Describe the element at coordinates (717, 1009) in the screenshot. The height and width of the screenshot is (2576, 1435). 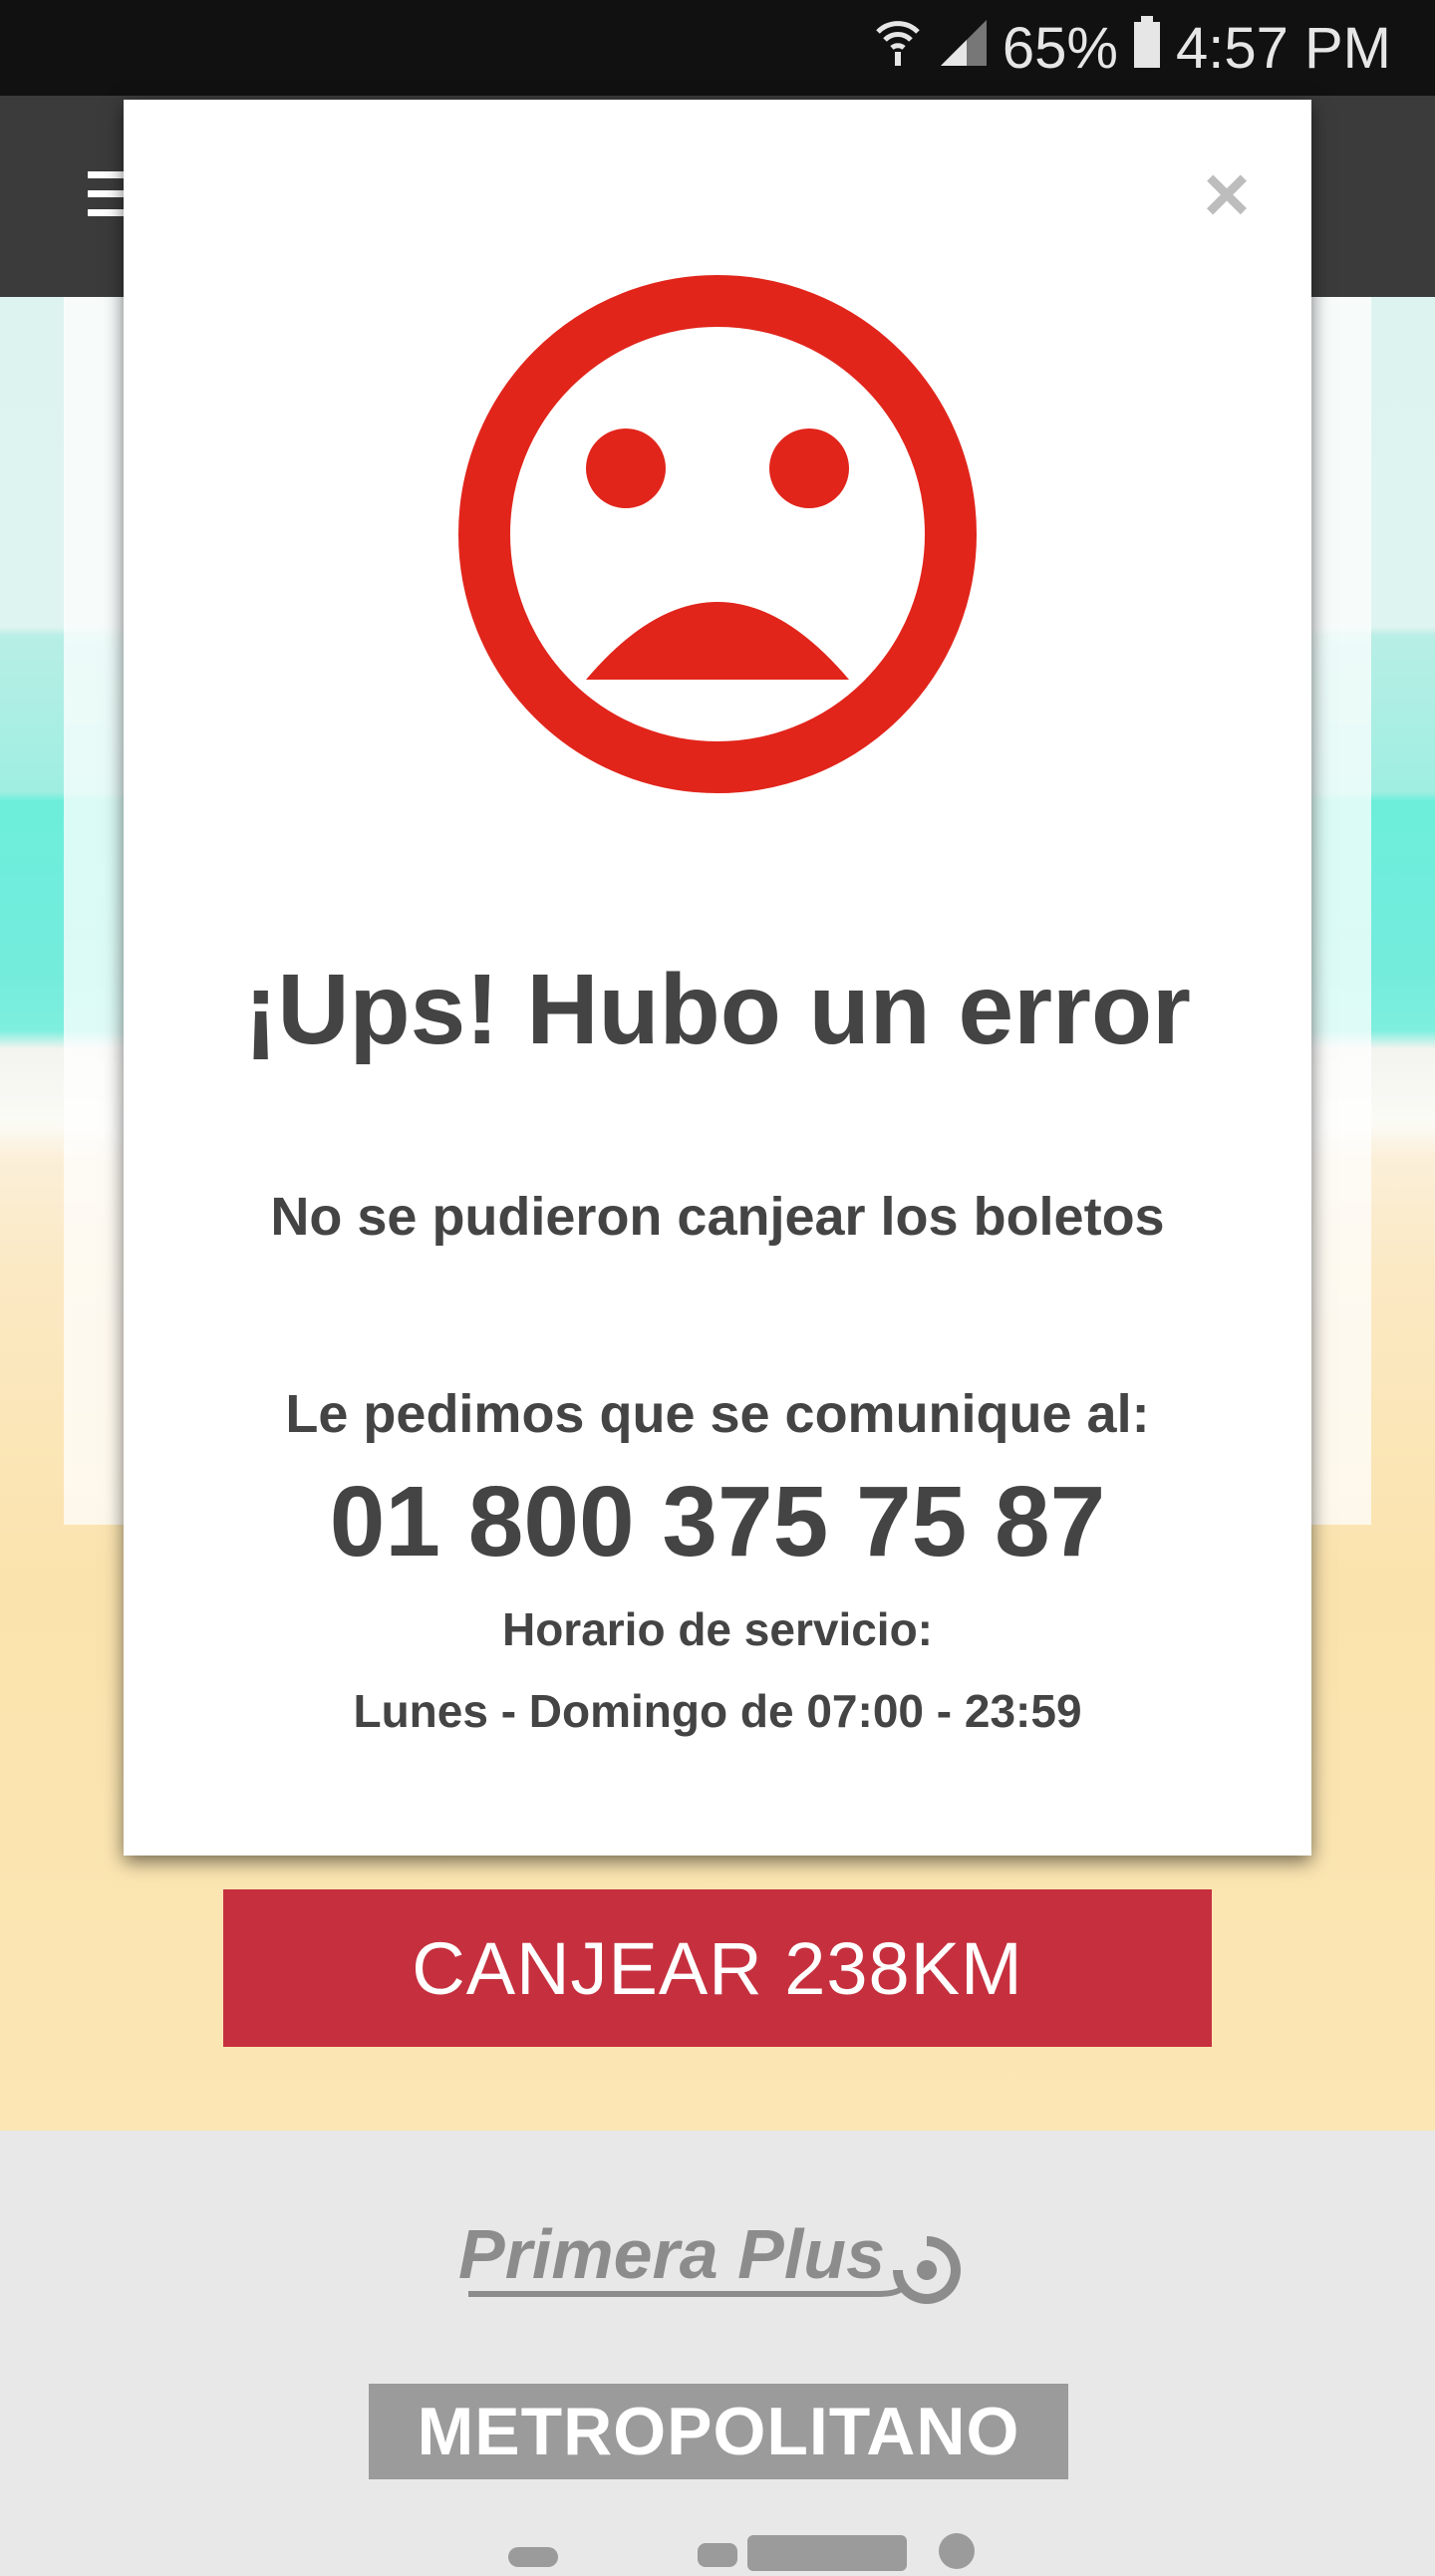
I see `error-title: ¡Ups! Hubo un error` at that location.